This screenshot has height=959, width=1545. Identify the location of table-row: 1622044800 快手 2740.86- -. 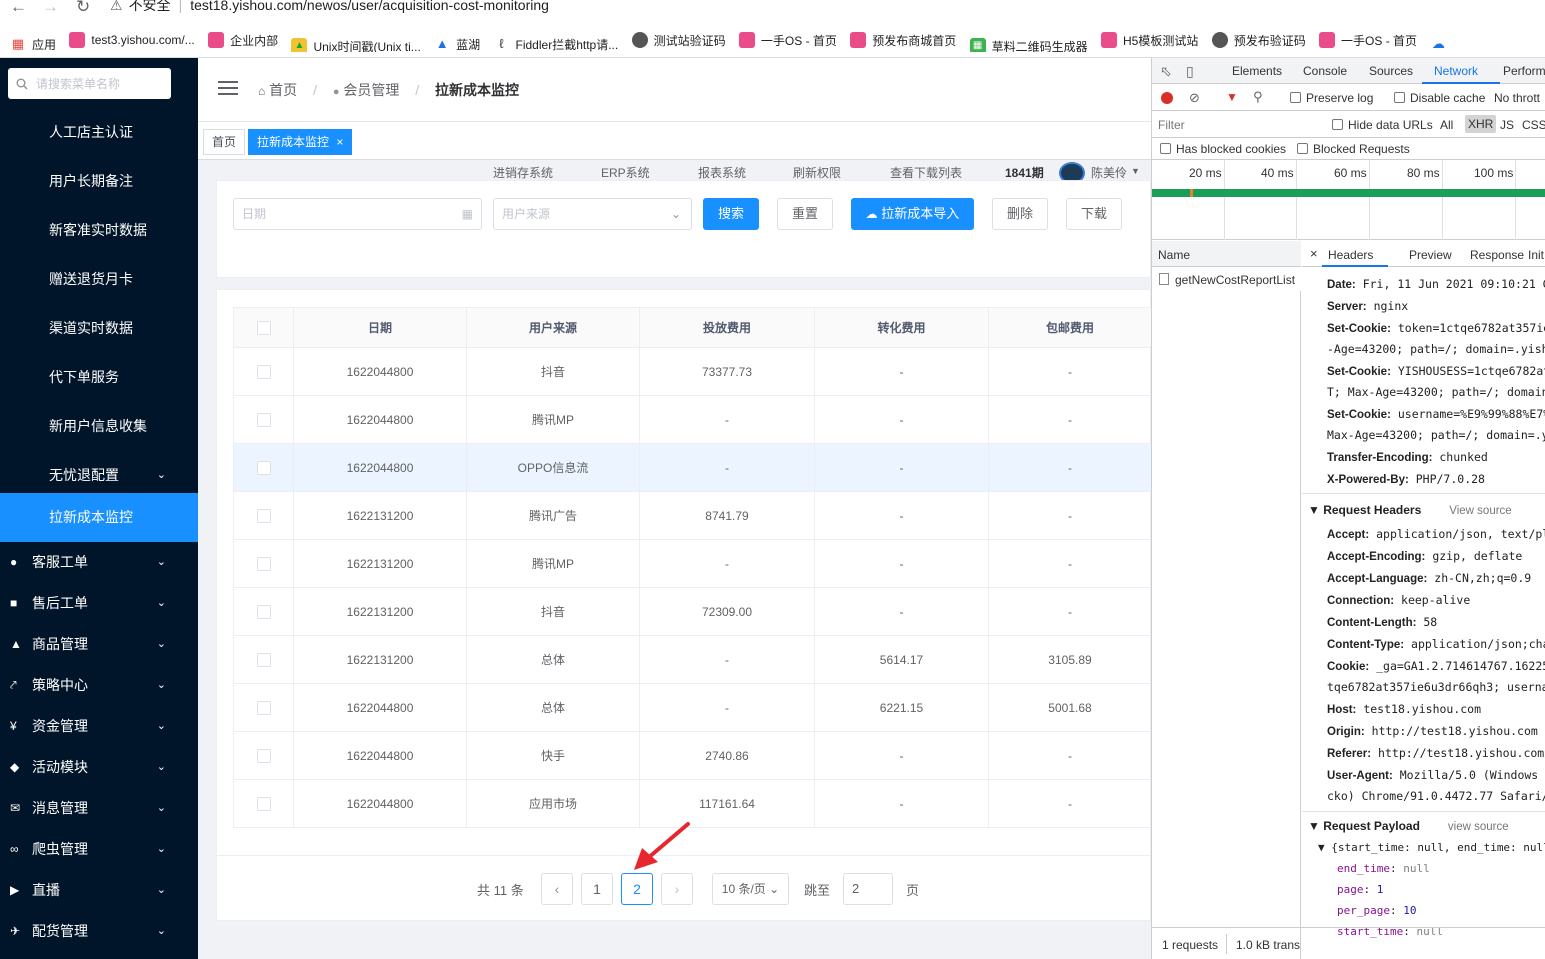
(692, 755).